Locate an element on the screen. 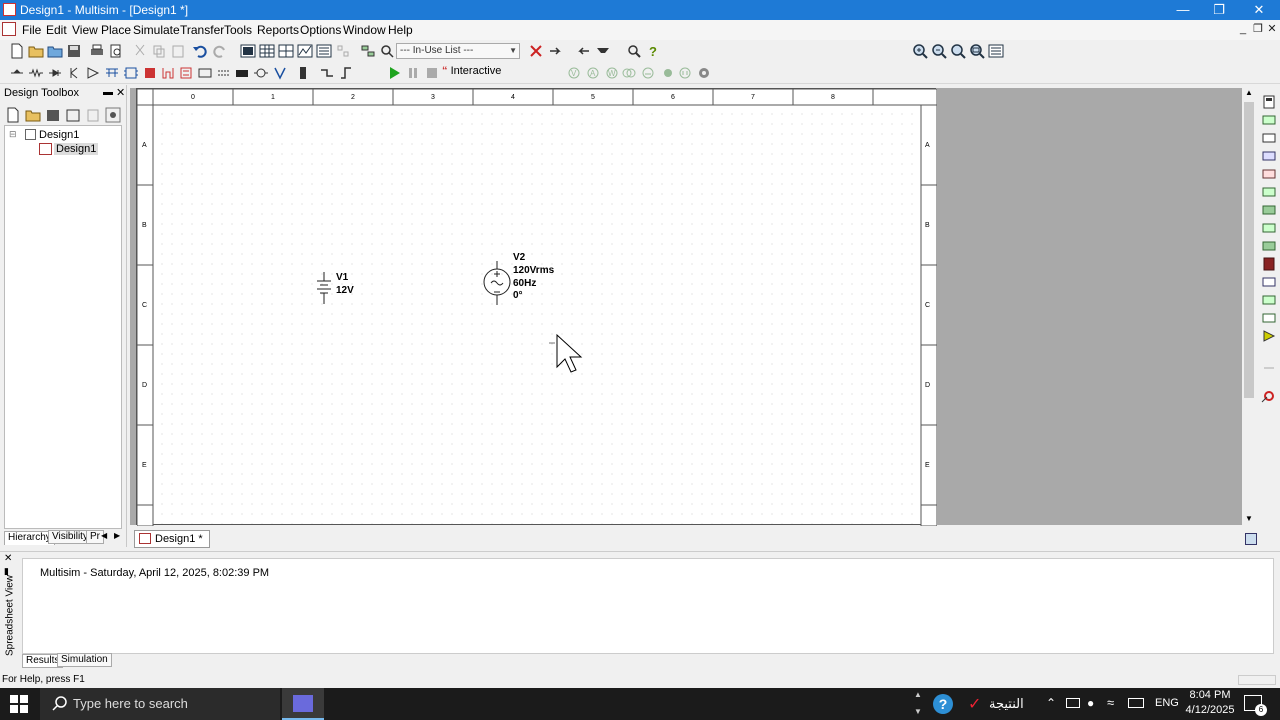 The image size is (1280, 720). in-use-list-dropdown: --- In-Use List --- ▼ is located at coordinates (458, 51).